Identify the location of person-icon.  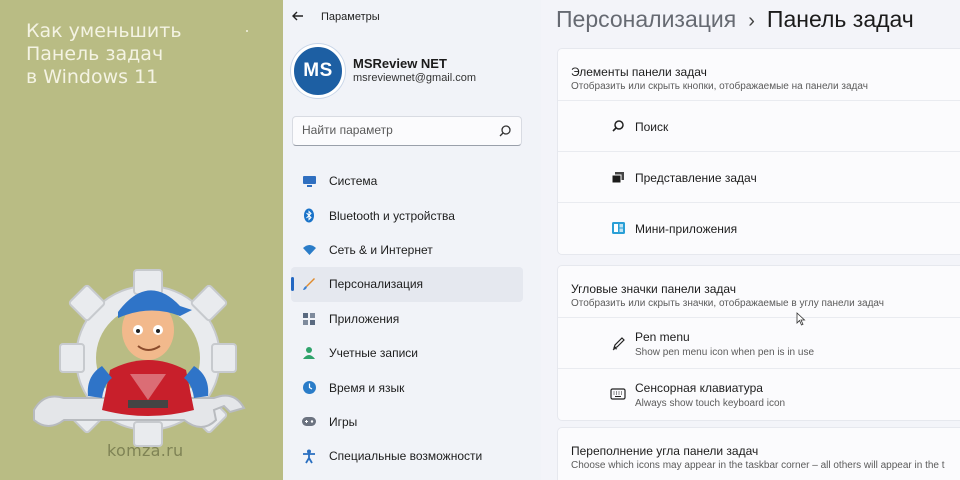
(309, 353).